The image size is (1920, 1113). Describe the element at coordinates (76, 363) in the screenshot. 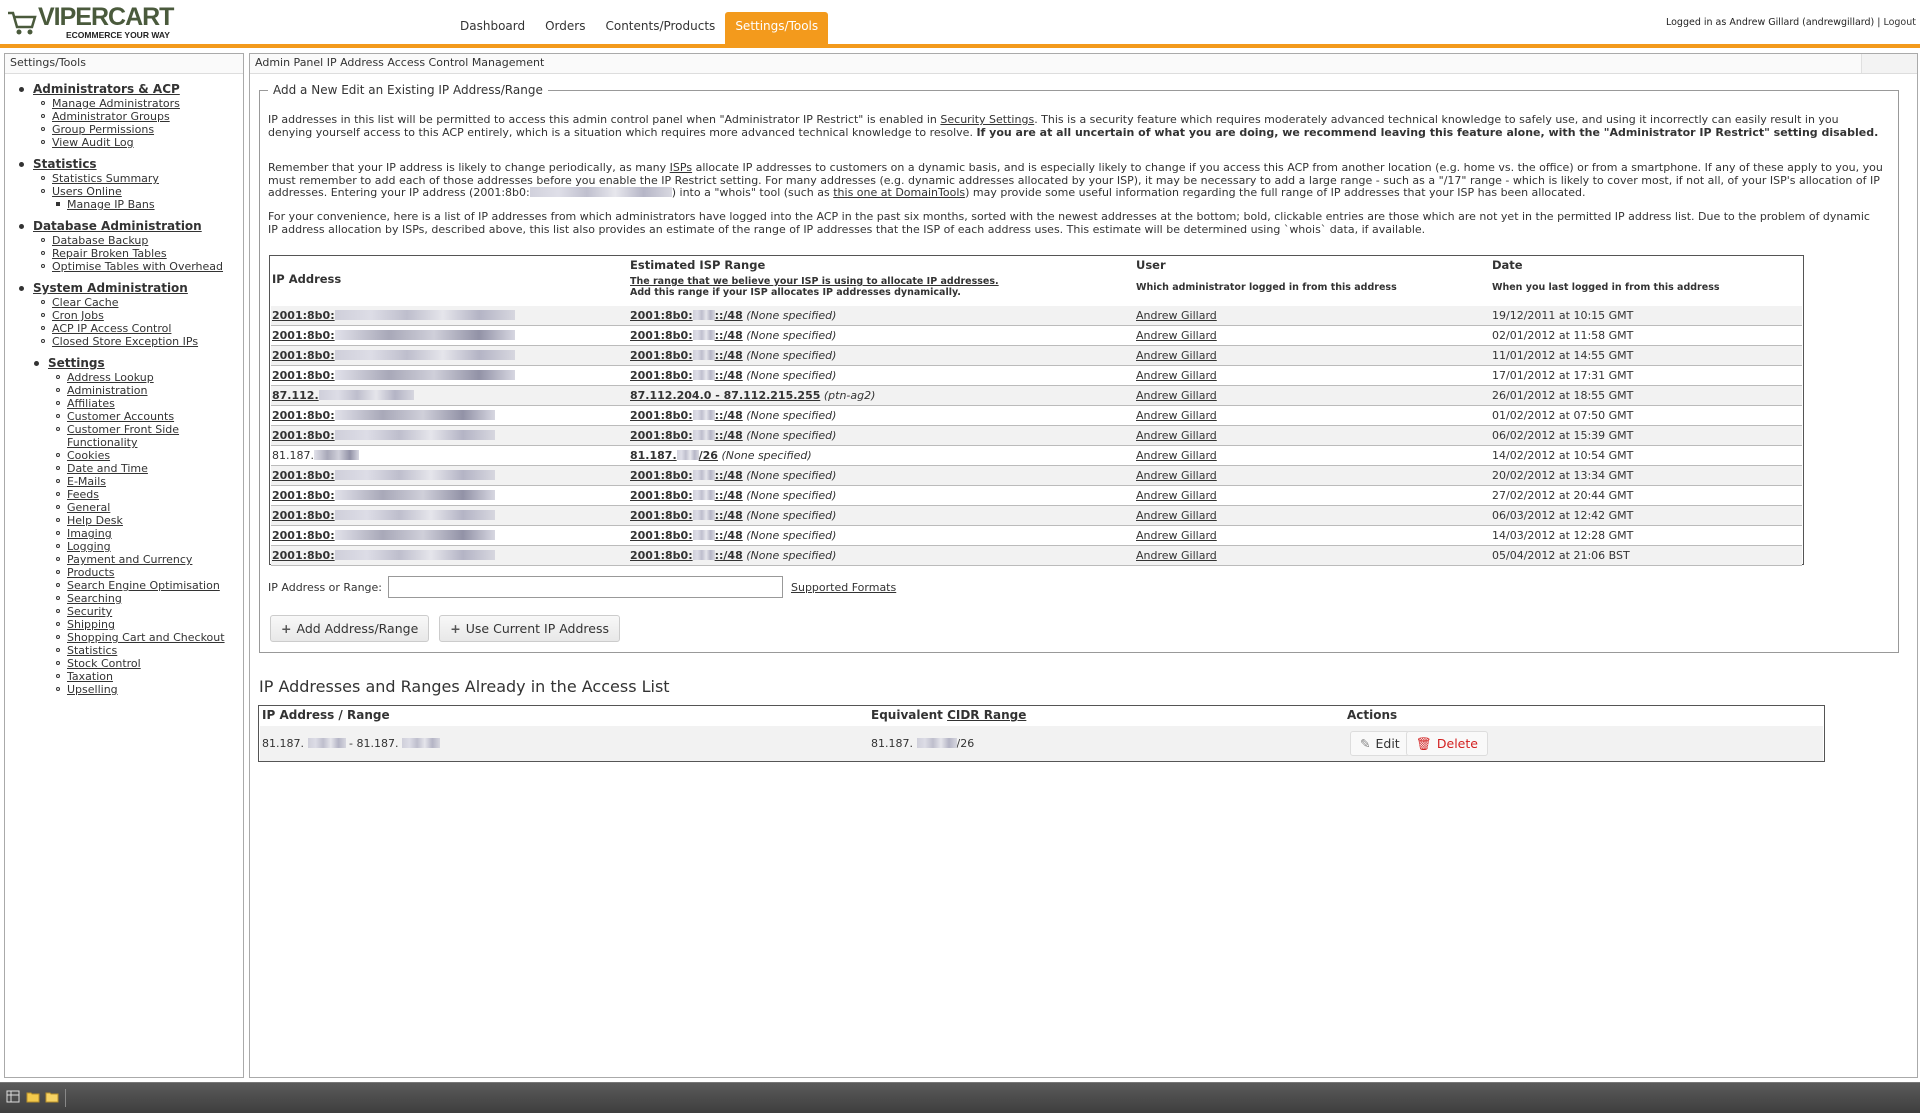

I see `sidebar-group-heading-link: Settings` at that location.